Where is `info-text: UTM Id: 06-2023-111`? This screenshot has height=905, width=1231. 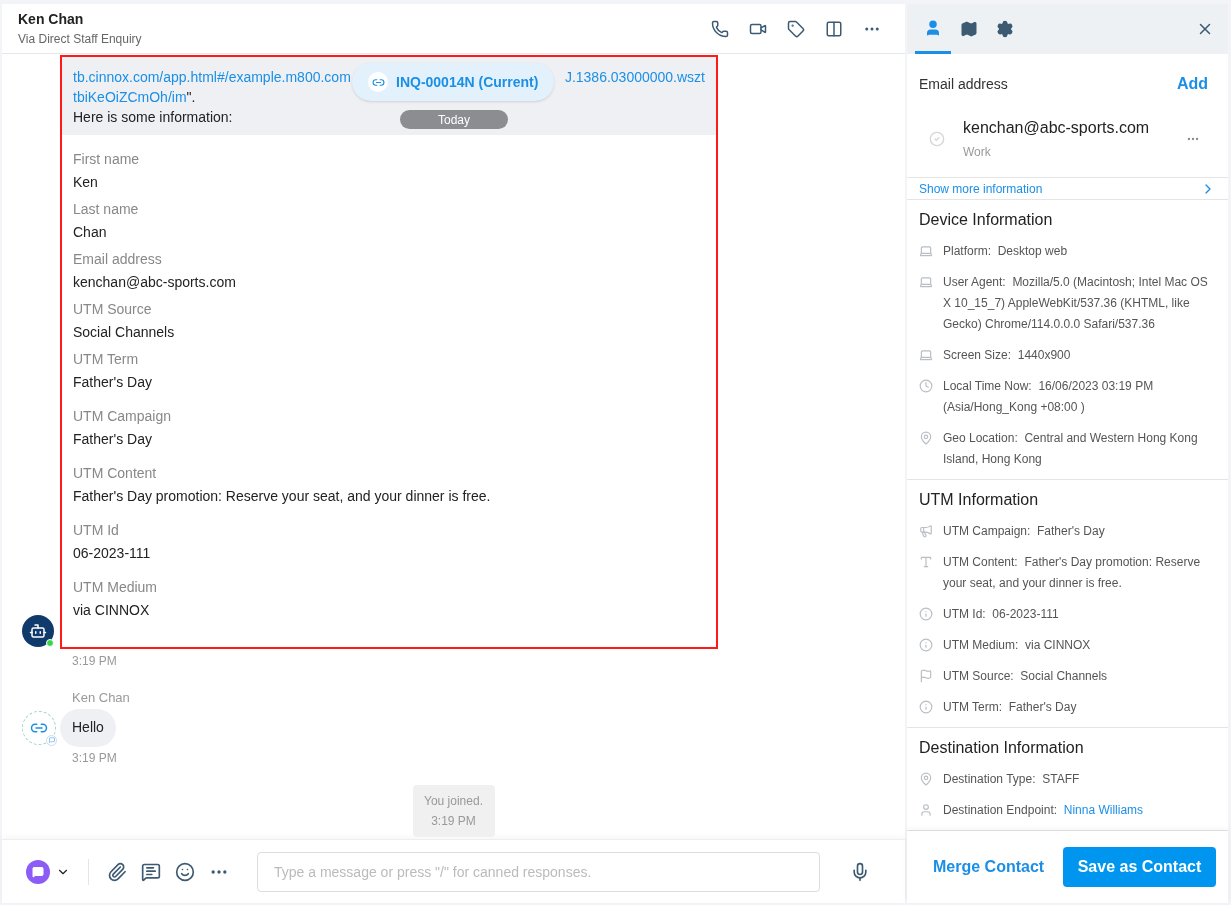 info-text: UTM Id: 06-2023-111 is located at coordinates (1001, 614).